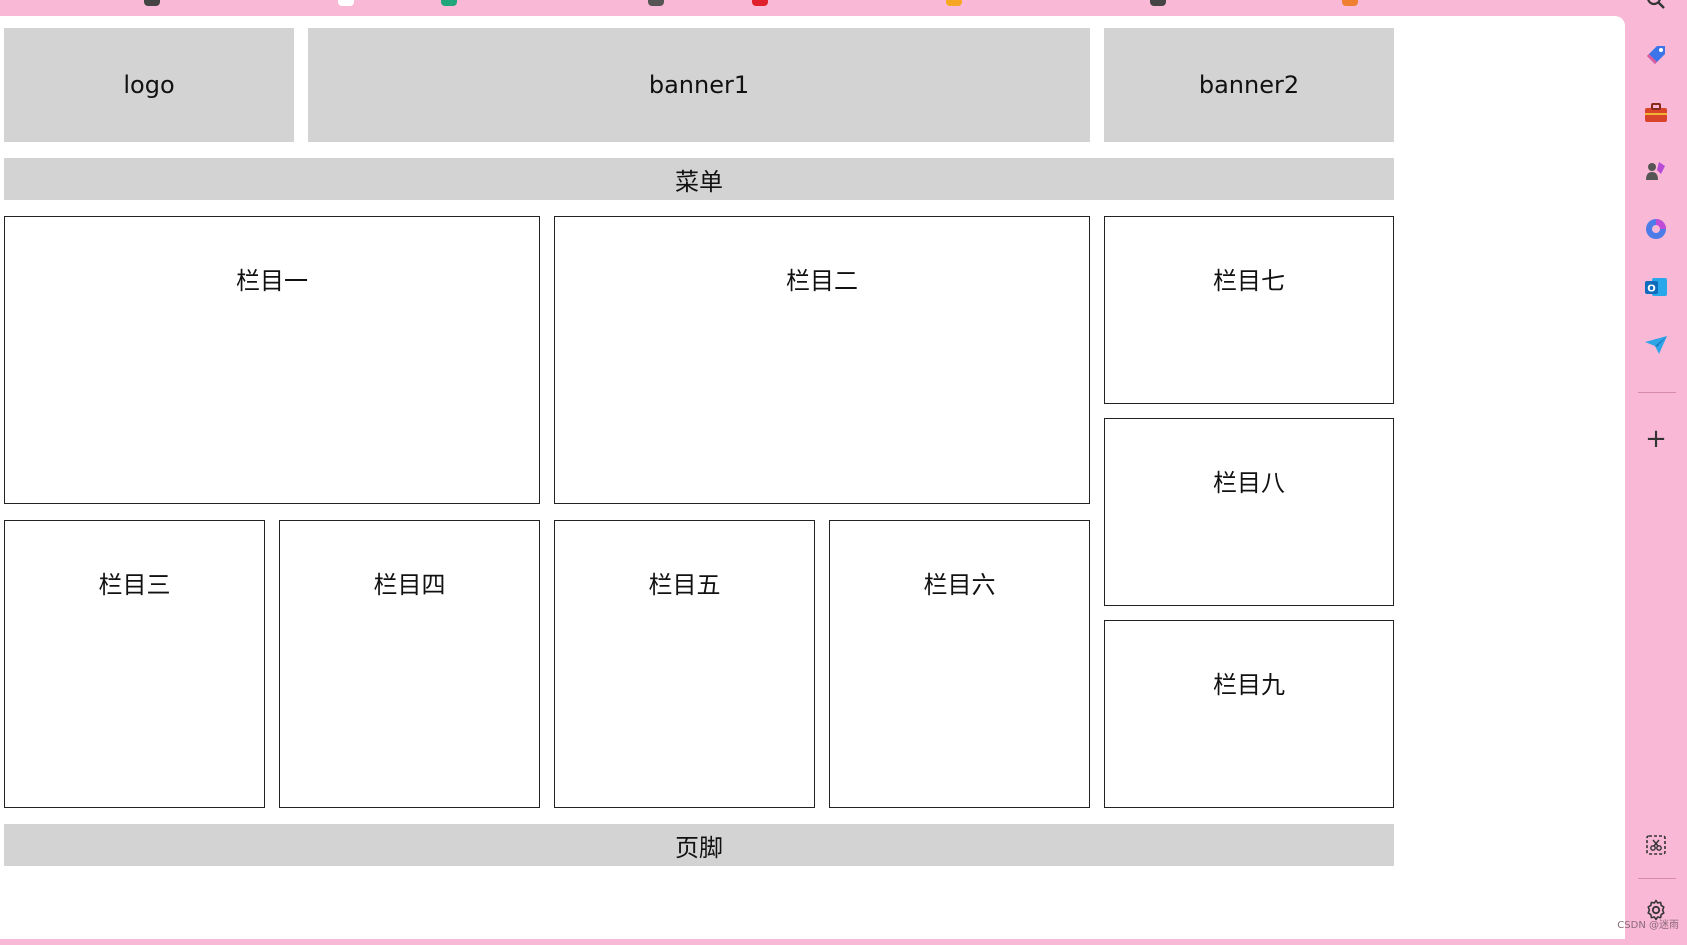 This screenshot has height=945, width=1687. What do you see at coordinates (1656, 171) in the screenshot?
I see `games-icon` at bounding box center [1656, 171].